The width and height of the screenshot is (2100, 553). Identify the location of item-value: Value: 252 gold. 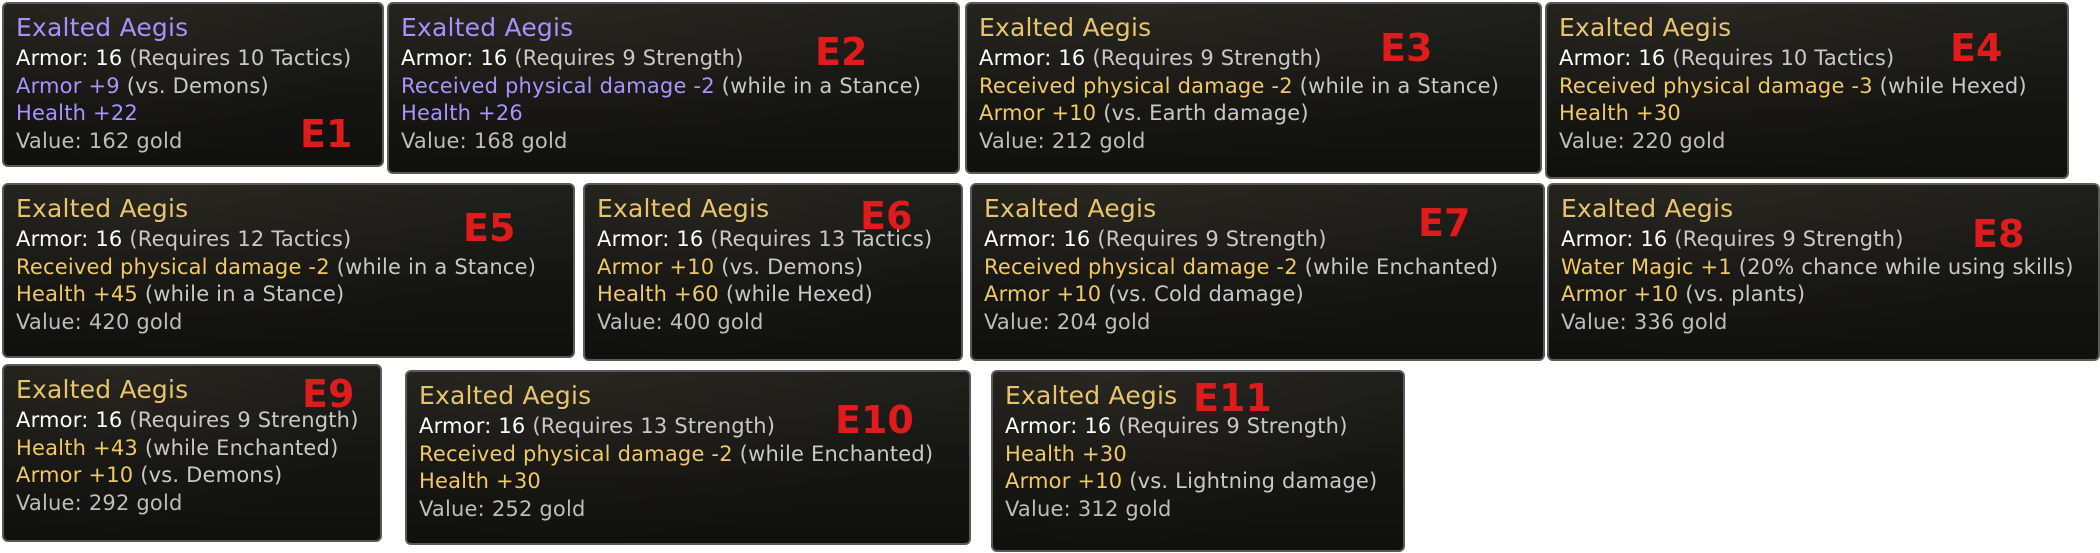
(502, 508).